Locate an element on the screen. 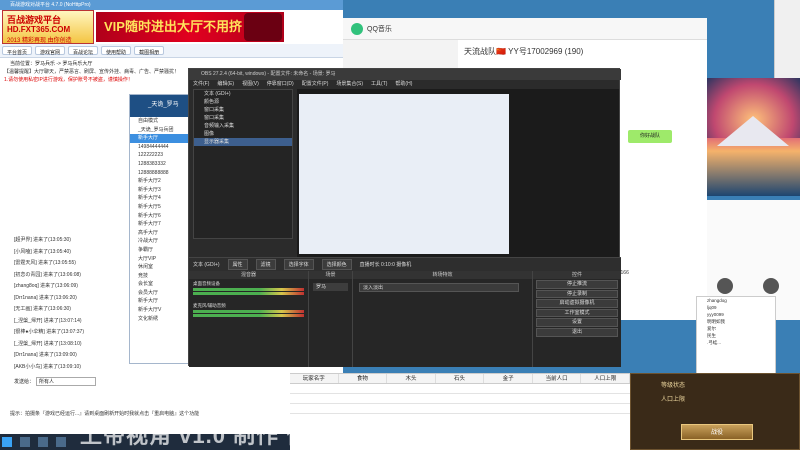 The height and width of the screenshot is (450, 800). source-item: 图像 is located at coordinates (243, 134).